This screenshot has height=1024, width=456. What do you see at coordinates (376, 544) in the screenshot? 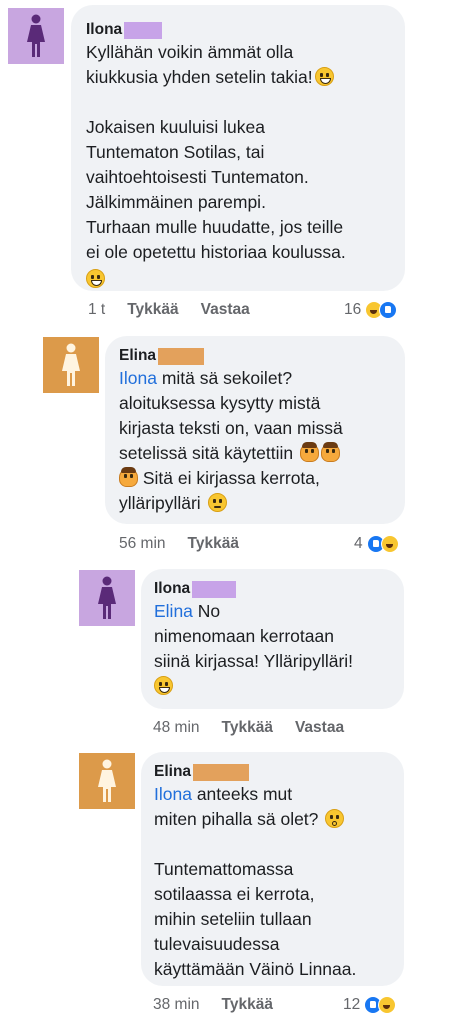
I see `reaction-summary: 4` at bounding box center [376, 544].